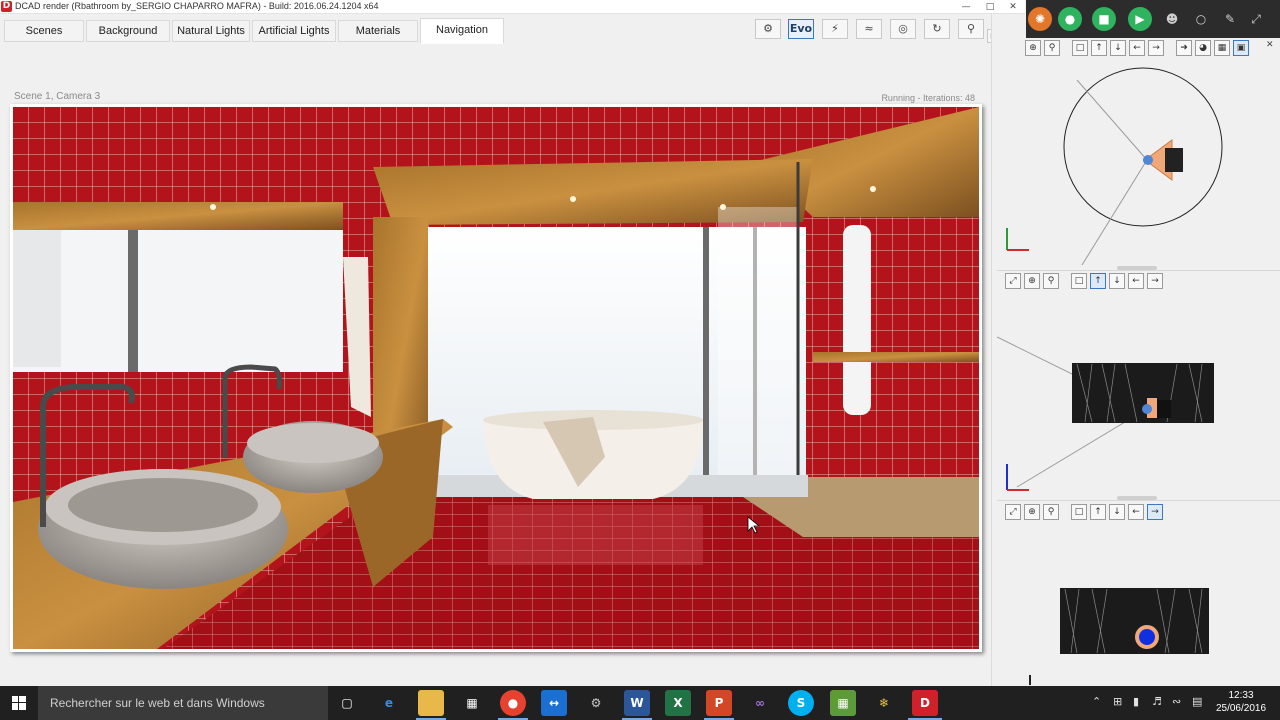 The image size is (1280, 720). Describe the element at coordinates (1270, 45) in the screenshot. I see `close-panel-icon: ✕` at that location.